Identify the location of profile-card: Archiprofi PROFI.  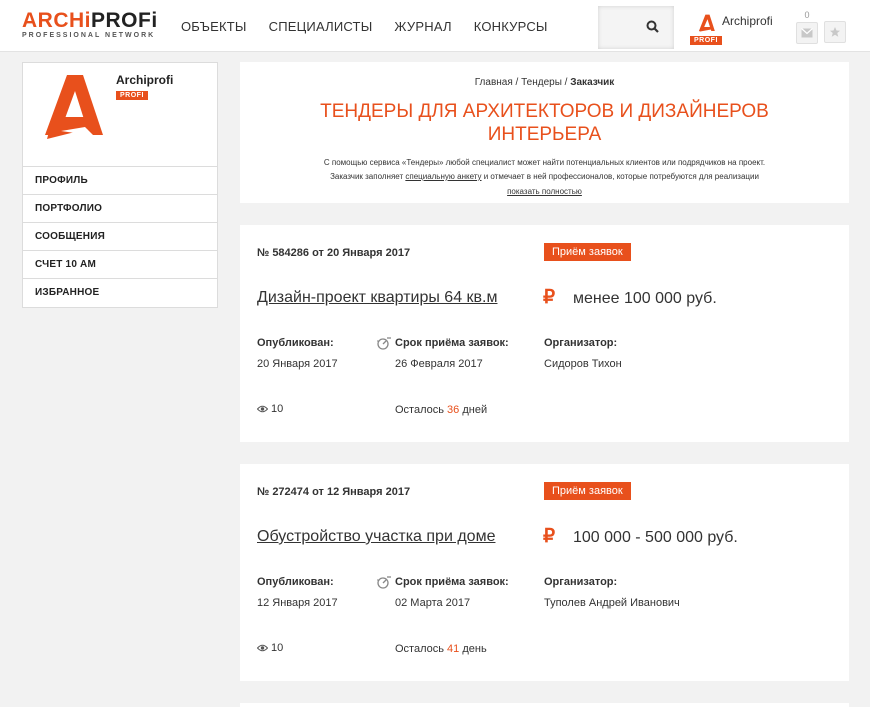
(120, 115).